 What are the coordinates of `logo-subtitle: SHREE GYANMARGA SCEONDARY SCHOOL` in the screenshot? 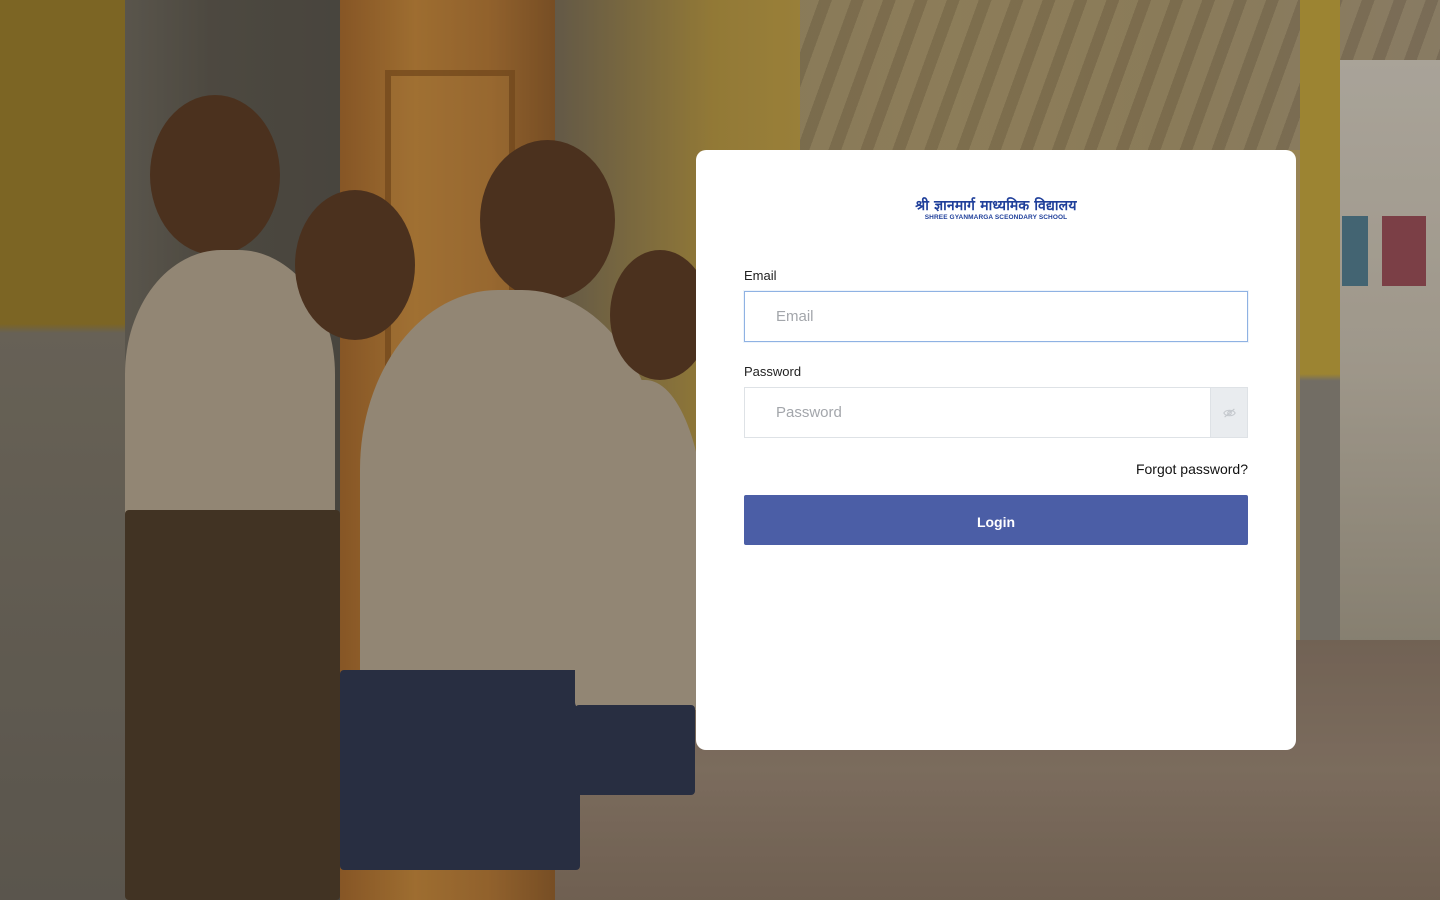 It's located at (996, 217).